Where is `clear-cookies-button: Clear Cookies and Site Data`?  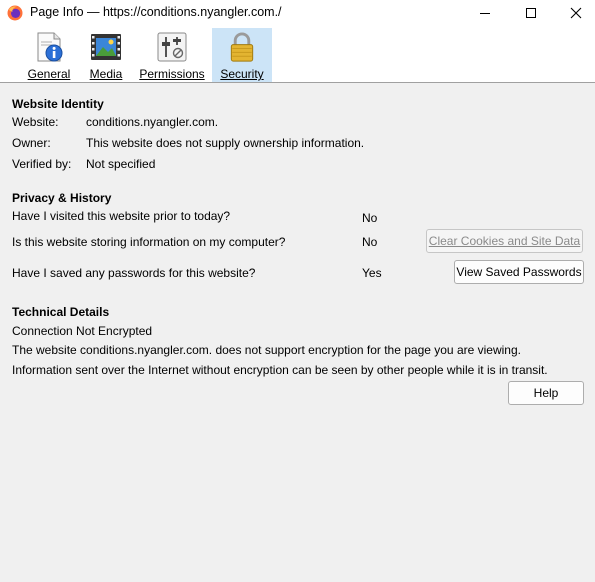
clear-cookies-button: Clear Cookies and Site Data is located at coordinates (504, 241).